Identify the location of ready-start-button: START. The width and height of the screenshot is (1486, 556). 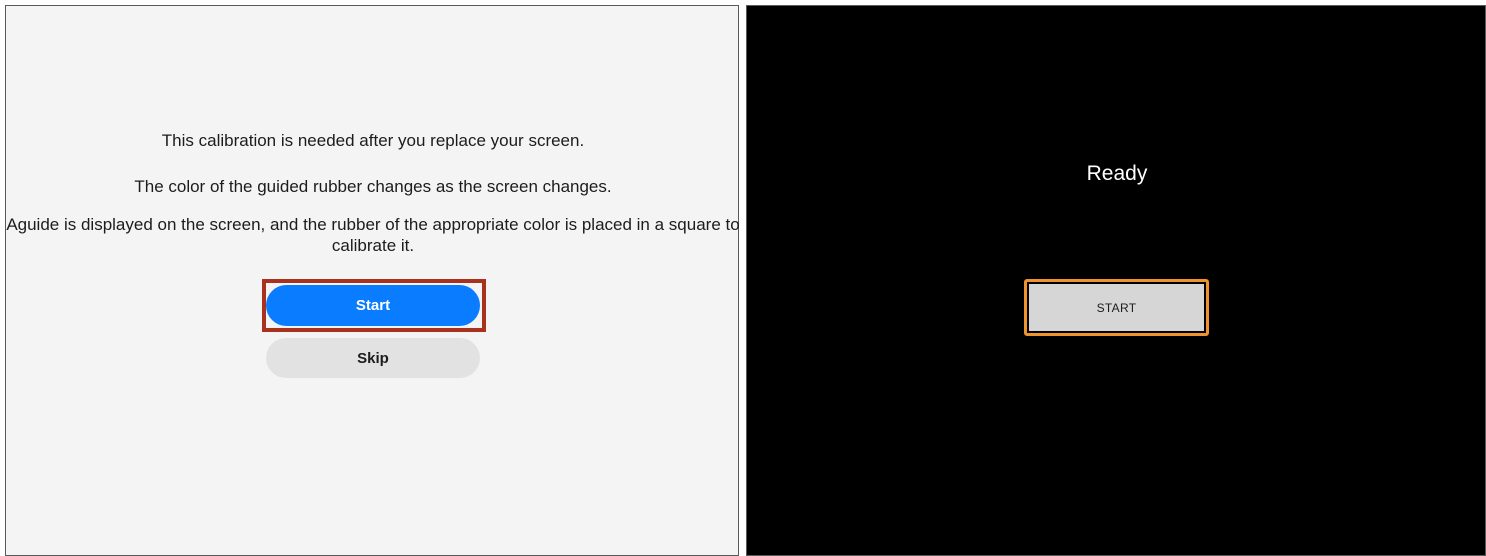
(1116, 307).